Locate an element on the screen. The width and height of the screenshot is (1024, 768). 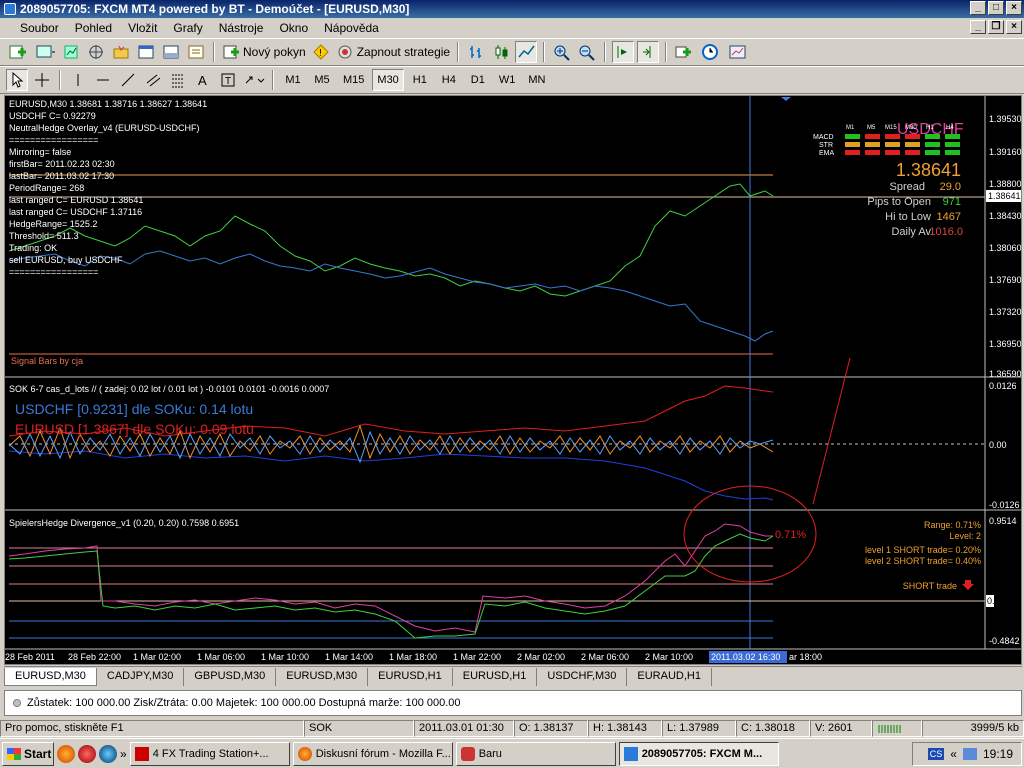
minimize-button: _ is located at coordinates (978, 8).